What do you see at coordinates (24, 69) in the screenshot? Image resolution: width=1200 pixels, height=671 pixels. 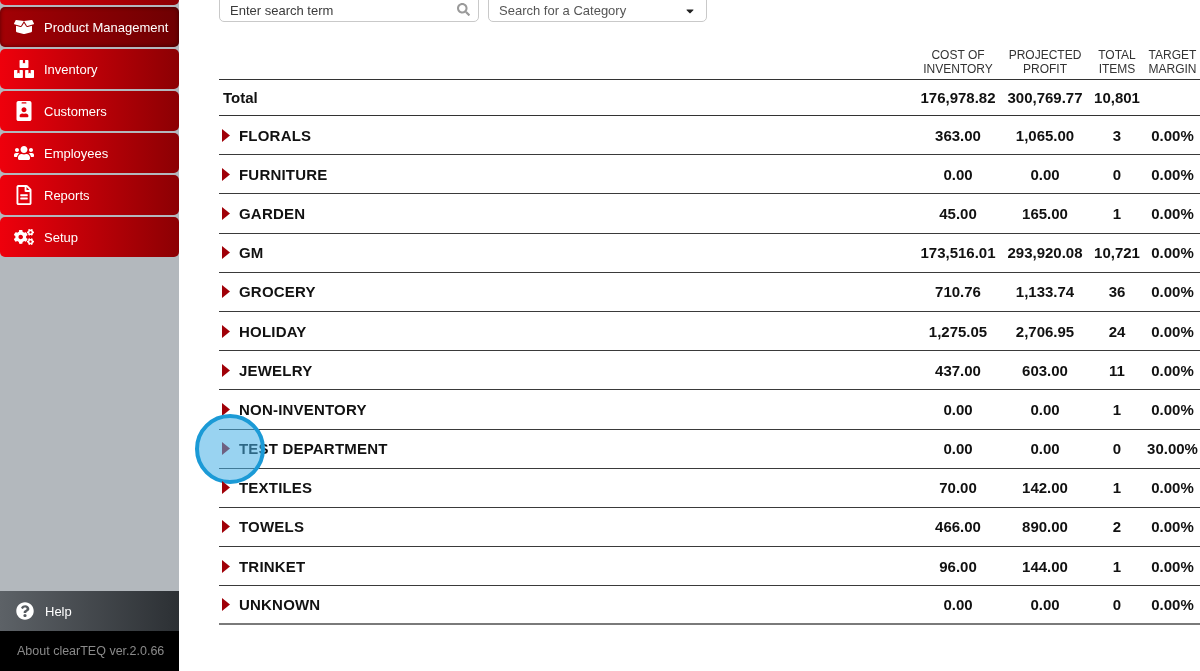 I see `boxes-icon` at bounding box center [24, 69].